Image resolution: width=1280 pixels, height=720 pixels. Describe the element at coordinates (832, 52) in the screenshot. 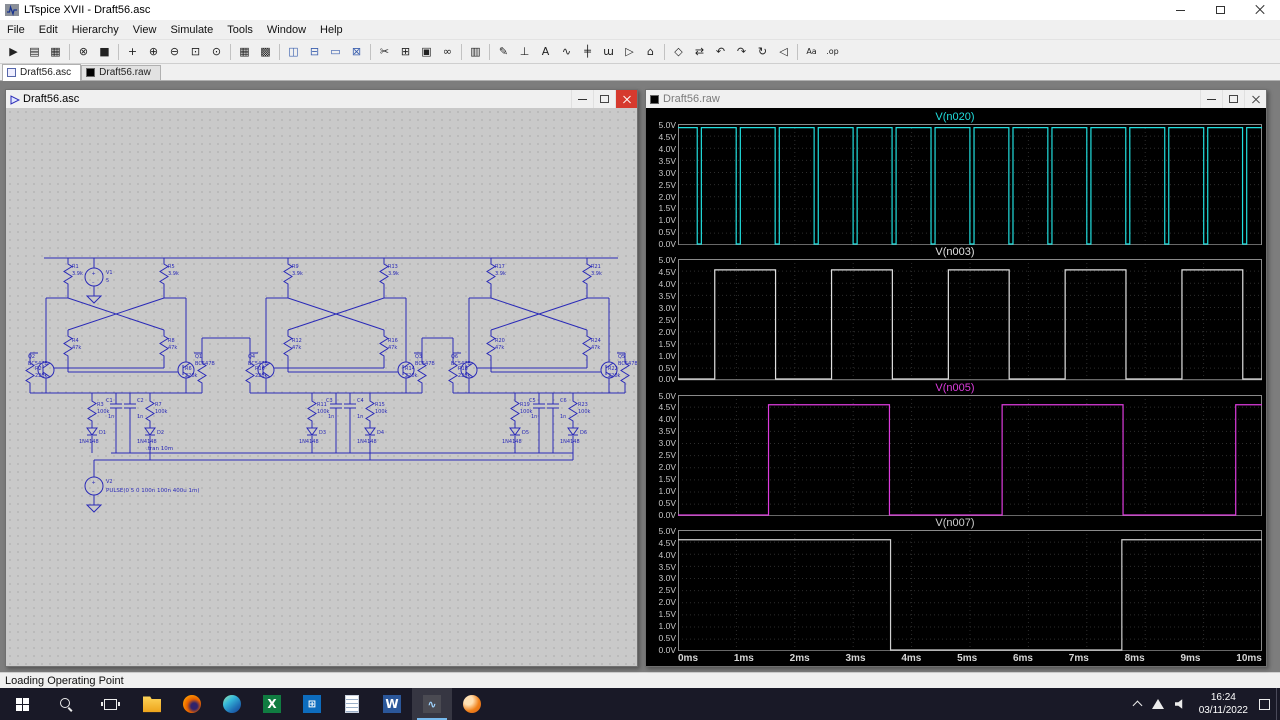

I see `spice-directive-button: .op` at that location.